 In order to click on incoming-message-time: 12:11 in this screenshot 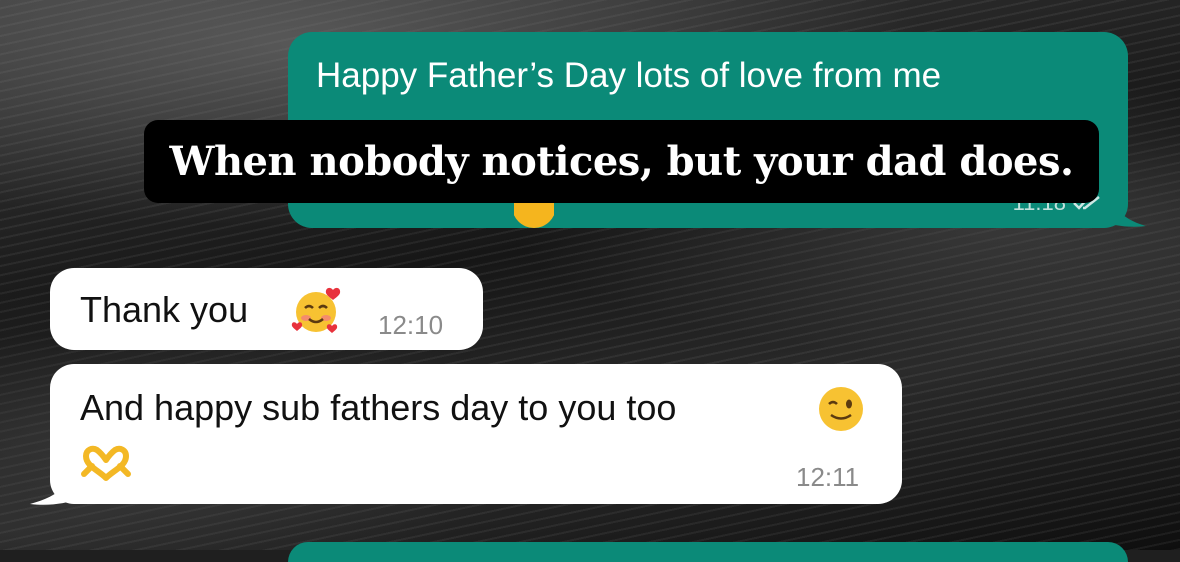, I will do `click(828, 477)`.